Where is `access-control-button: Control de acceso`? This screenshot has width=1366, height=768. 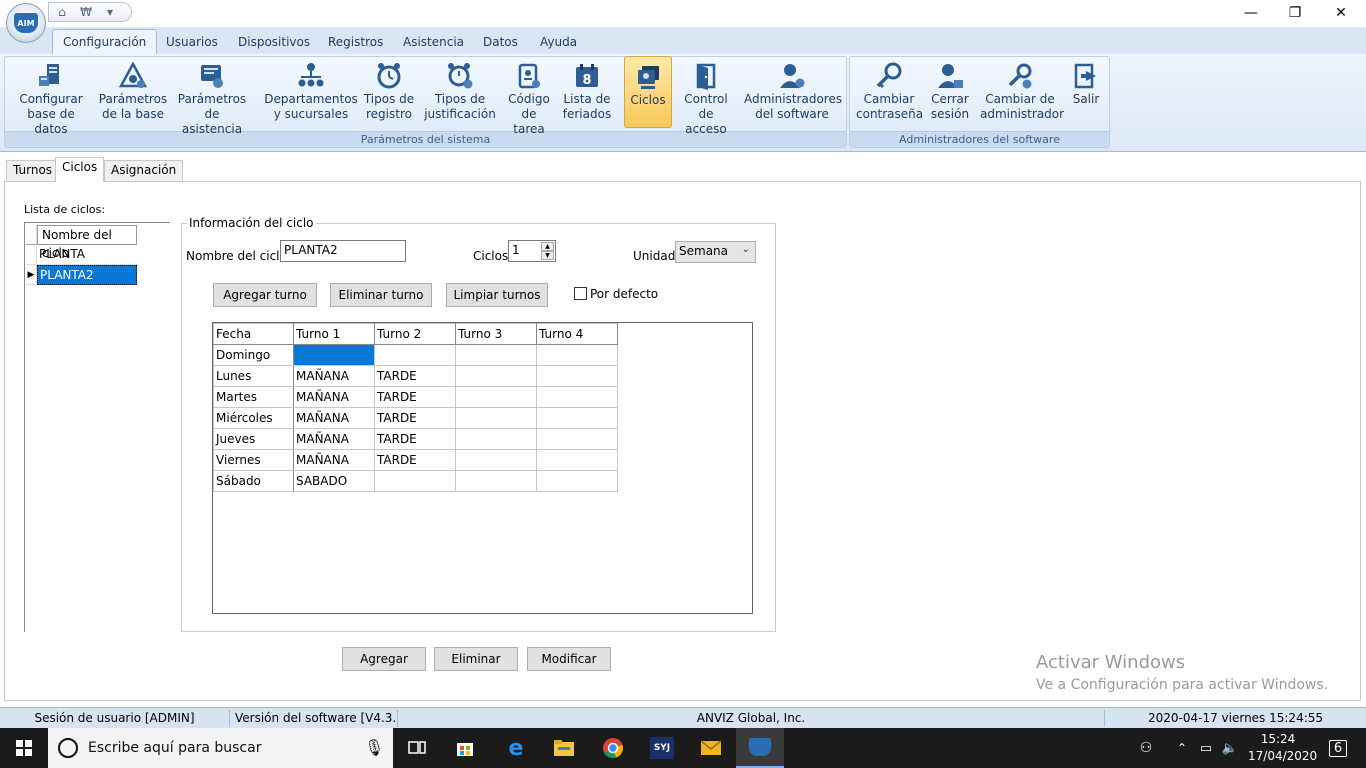
access-control-button: Control de acceso is located at coordinates (706, 96).